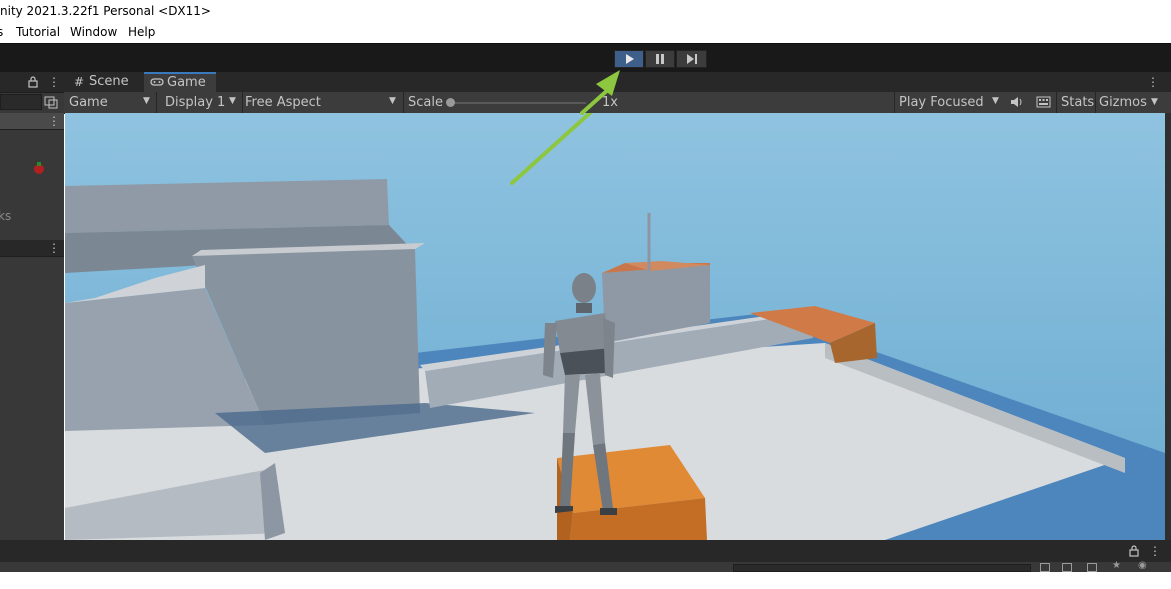  I want to click on step-icon, so click(691, 59).